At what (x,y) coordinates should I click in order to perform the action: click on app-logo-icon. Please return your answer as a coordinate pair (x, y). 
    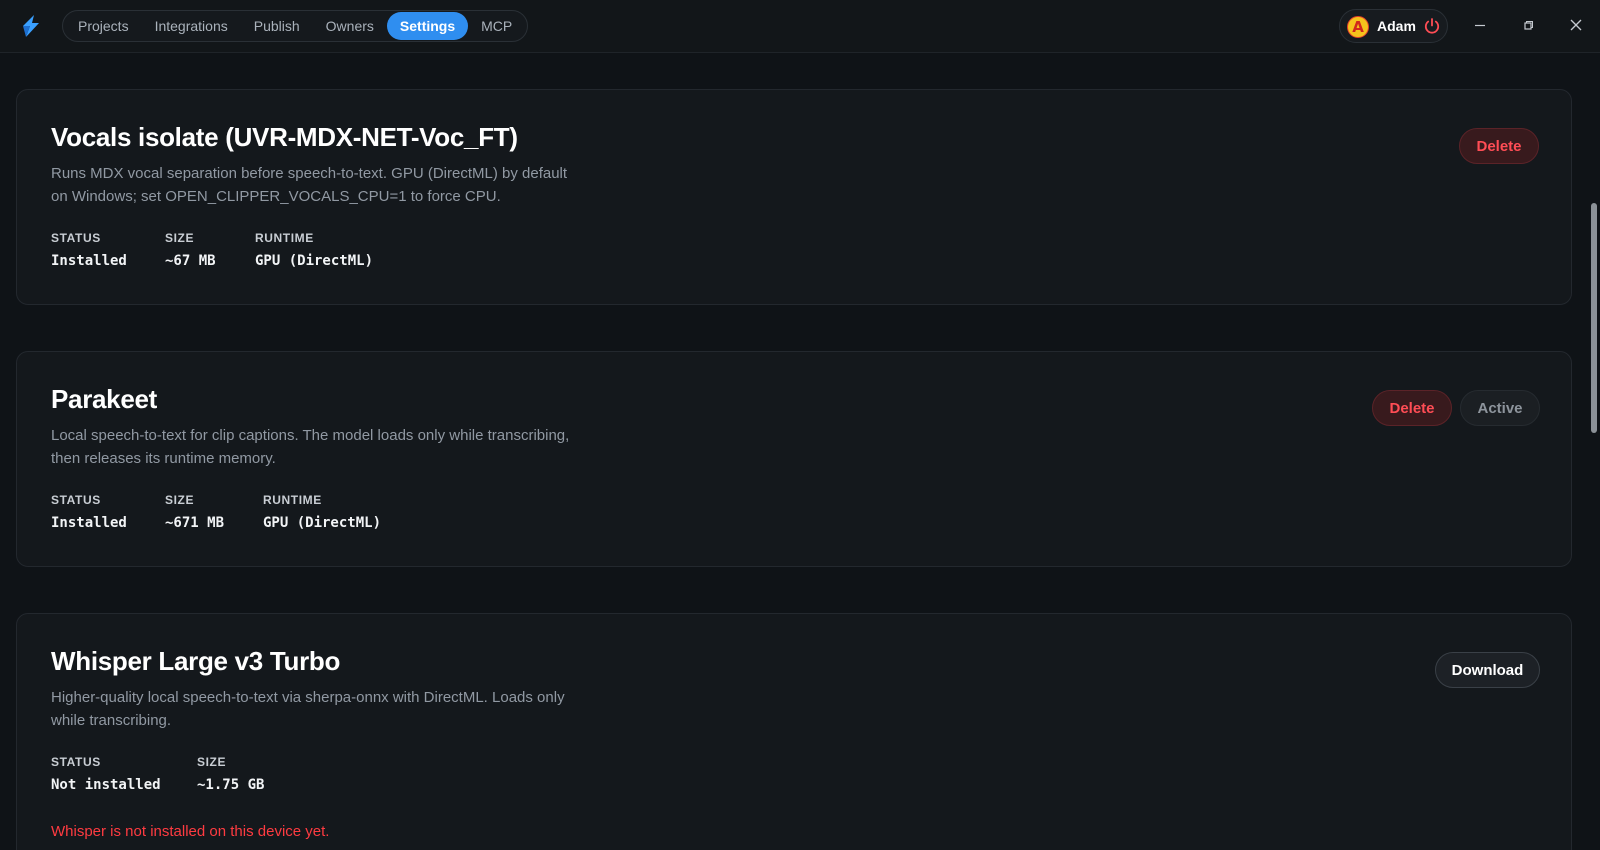
    Looking at the image, I should click on (31, 26).